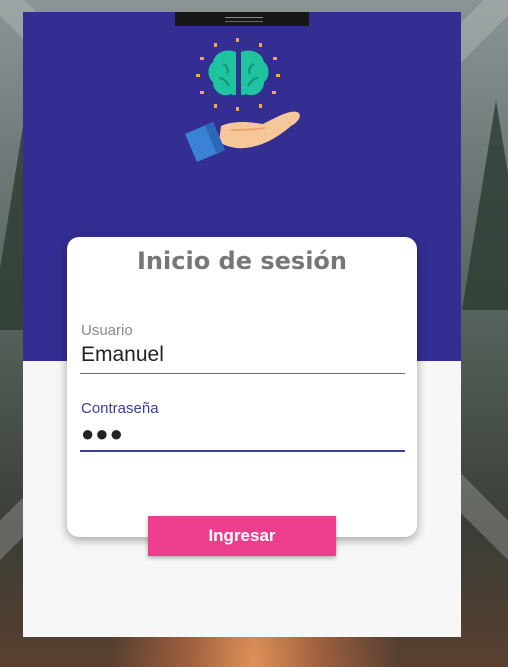 This screenshot has width=508, height=667. I want to click on submit-button: Ingresar, so click(242, 536).